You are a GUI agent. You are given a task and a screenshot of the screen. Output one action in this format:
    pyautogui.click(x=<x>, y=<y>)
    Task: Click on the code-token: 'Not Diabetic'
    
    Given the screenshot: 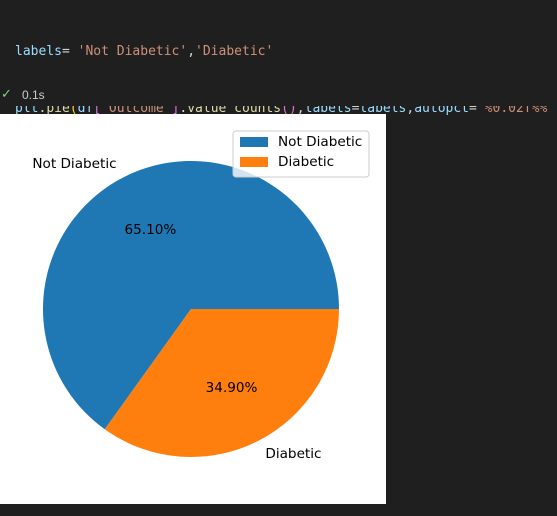 What is the action you would take?
    pyautogui.click(x=132, y=51)
    